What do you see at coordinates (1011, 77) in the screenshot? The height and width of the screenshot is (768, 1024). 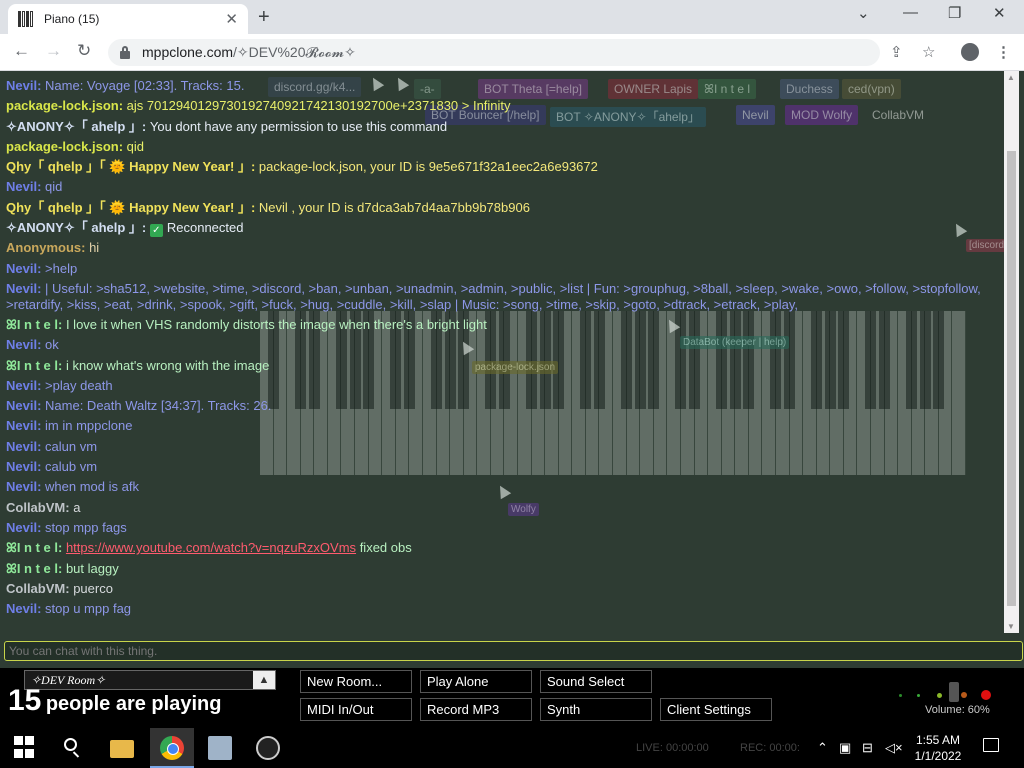 I see `scroll-up-icon: ▲` at bounding box center [1011, 77].